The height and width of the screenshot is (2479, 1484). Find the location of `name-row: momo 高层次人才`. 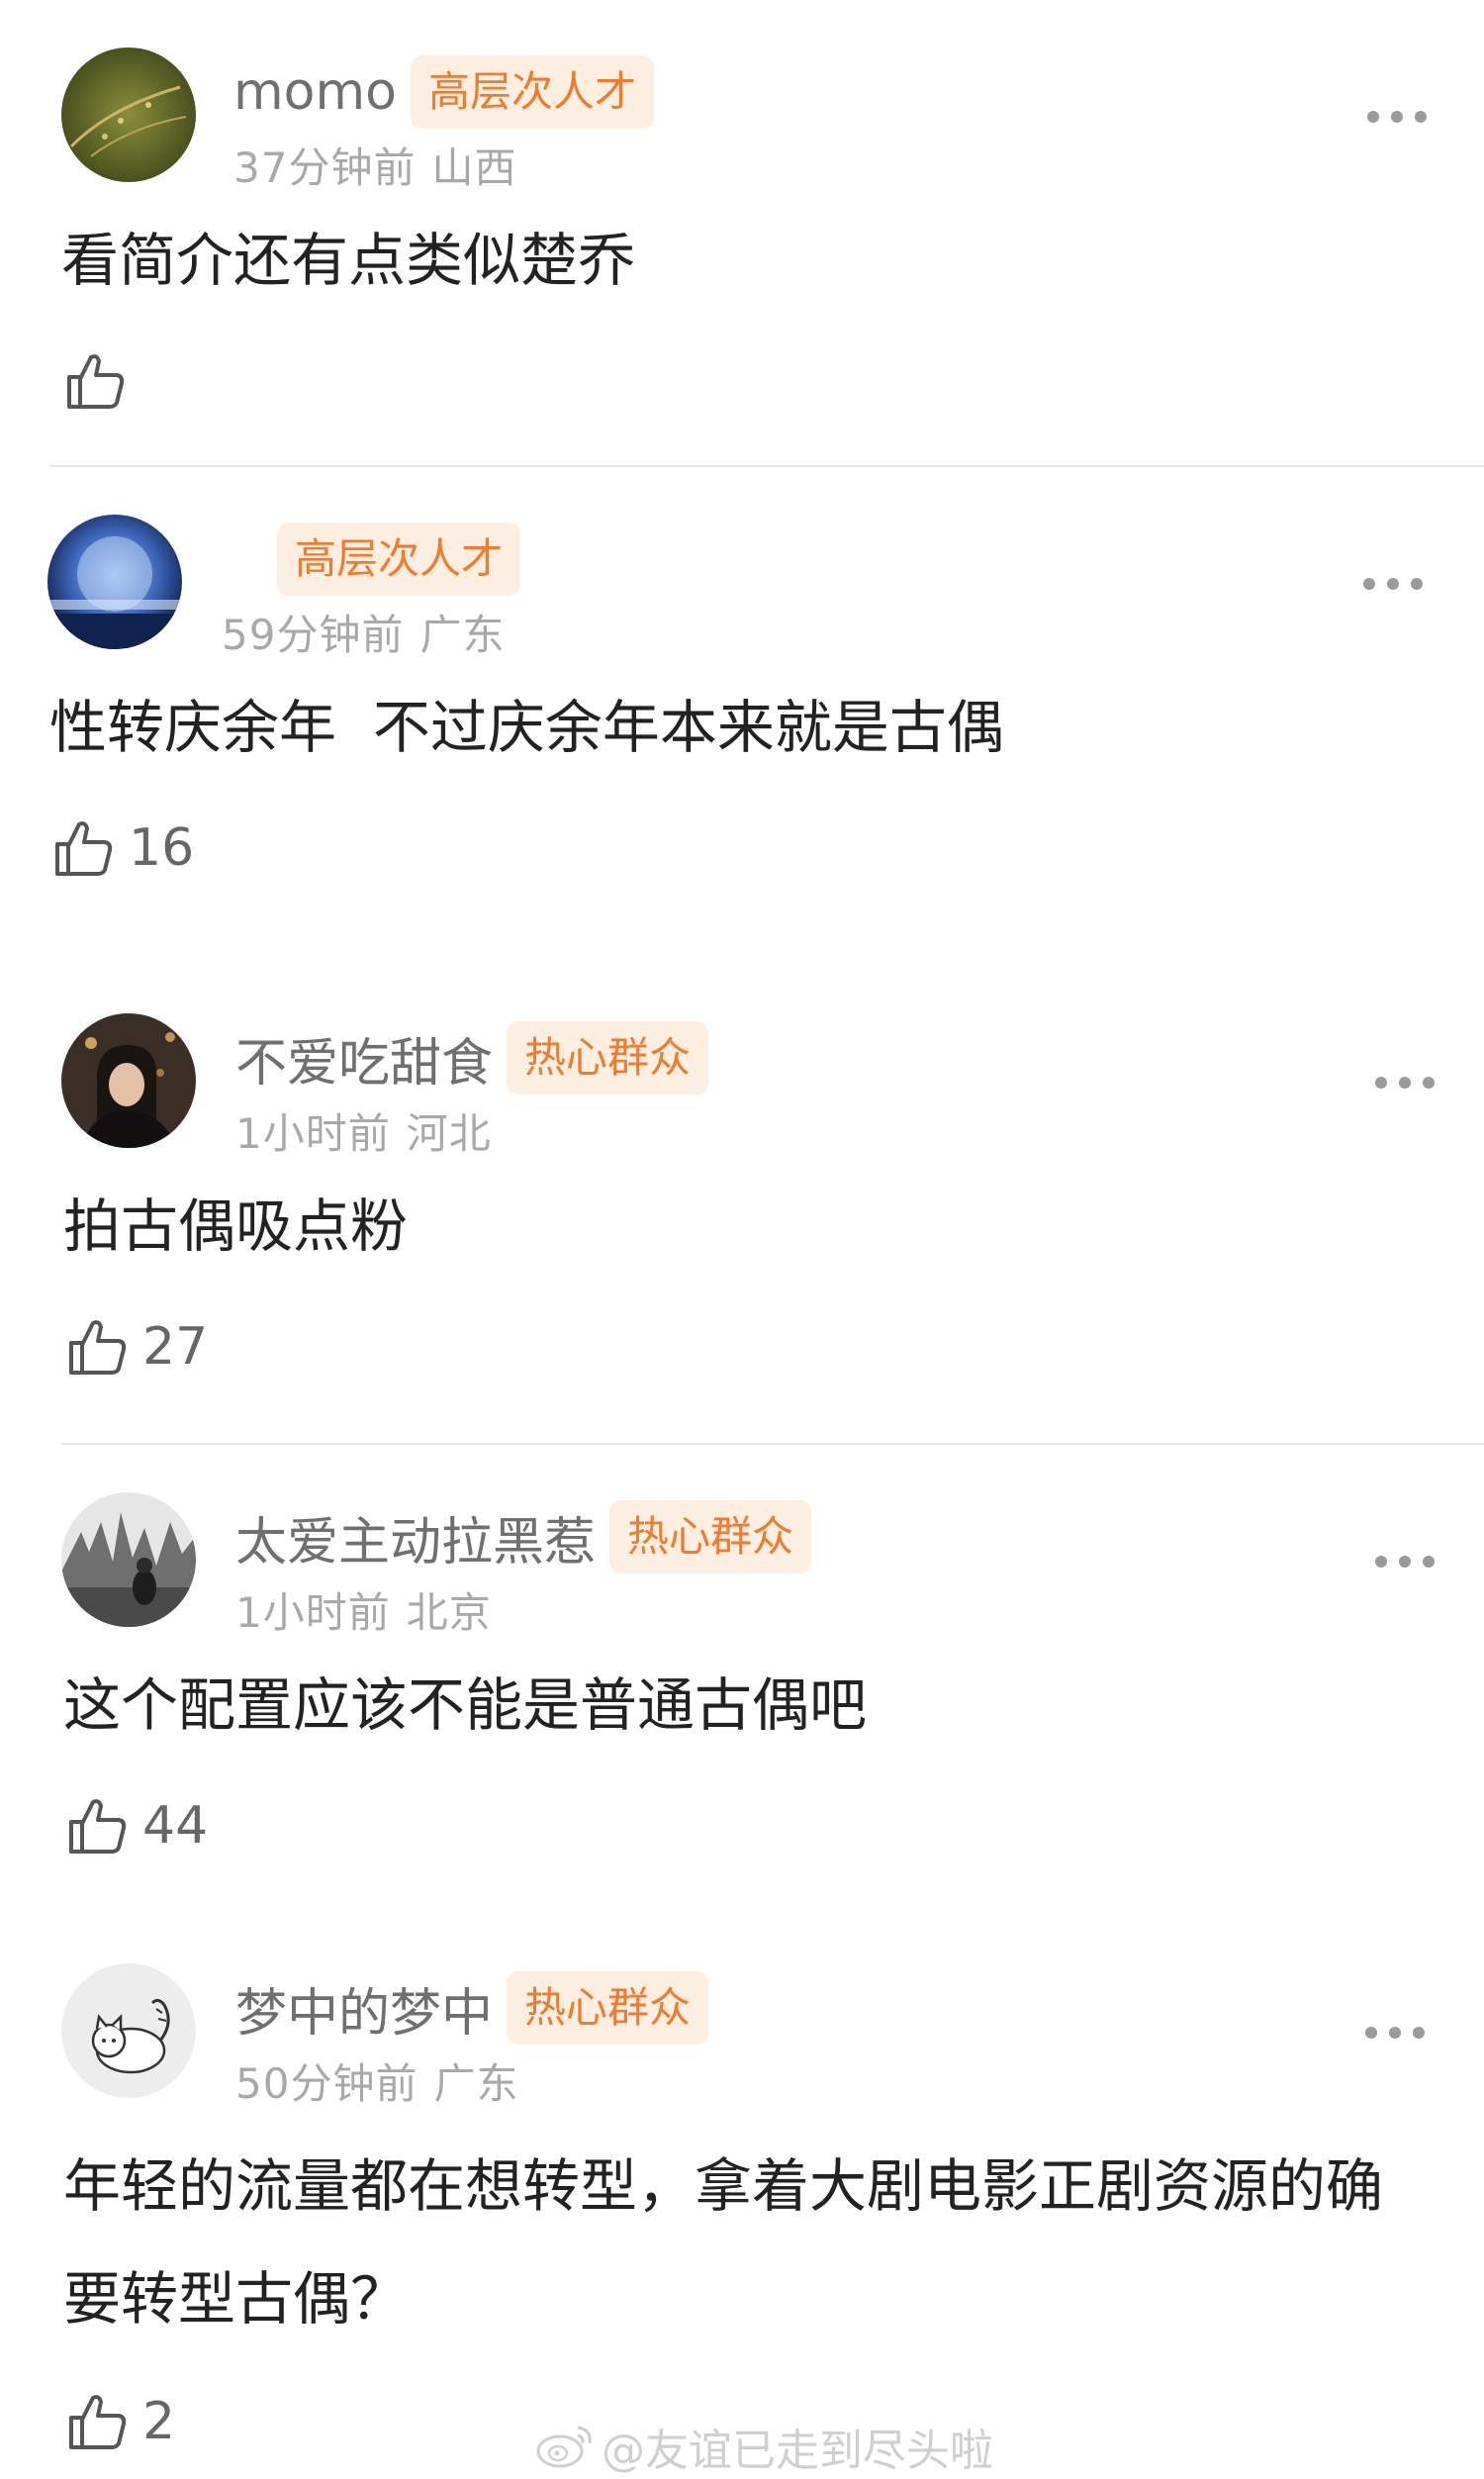

name-row: momo 高层次人才 is located at coordinates (443, 92).